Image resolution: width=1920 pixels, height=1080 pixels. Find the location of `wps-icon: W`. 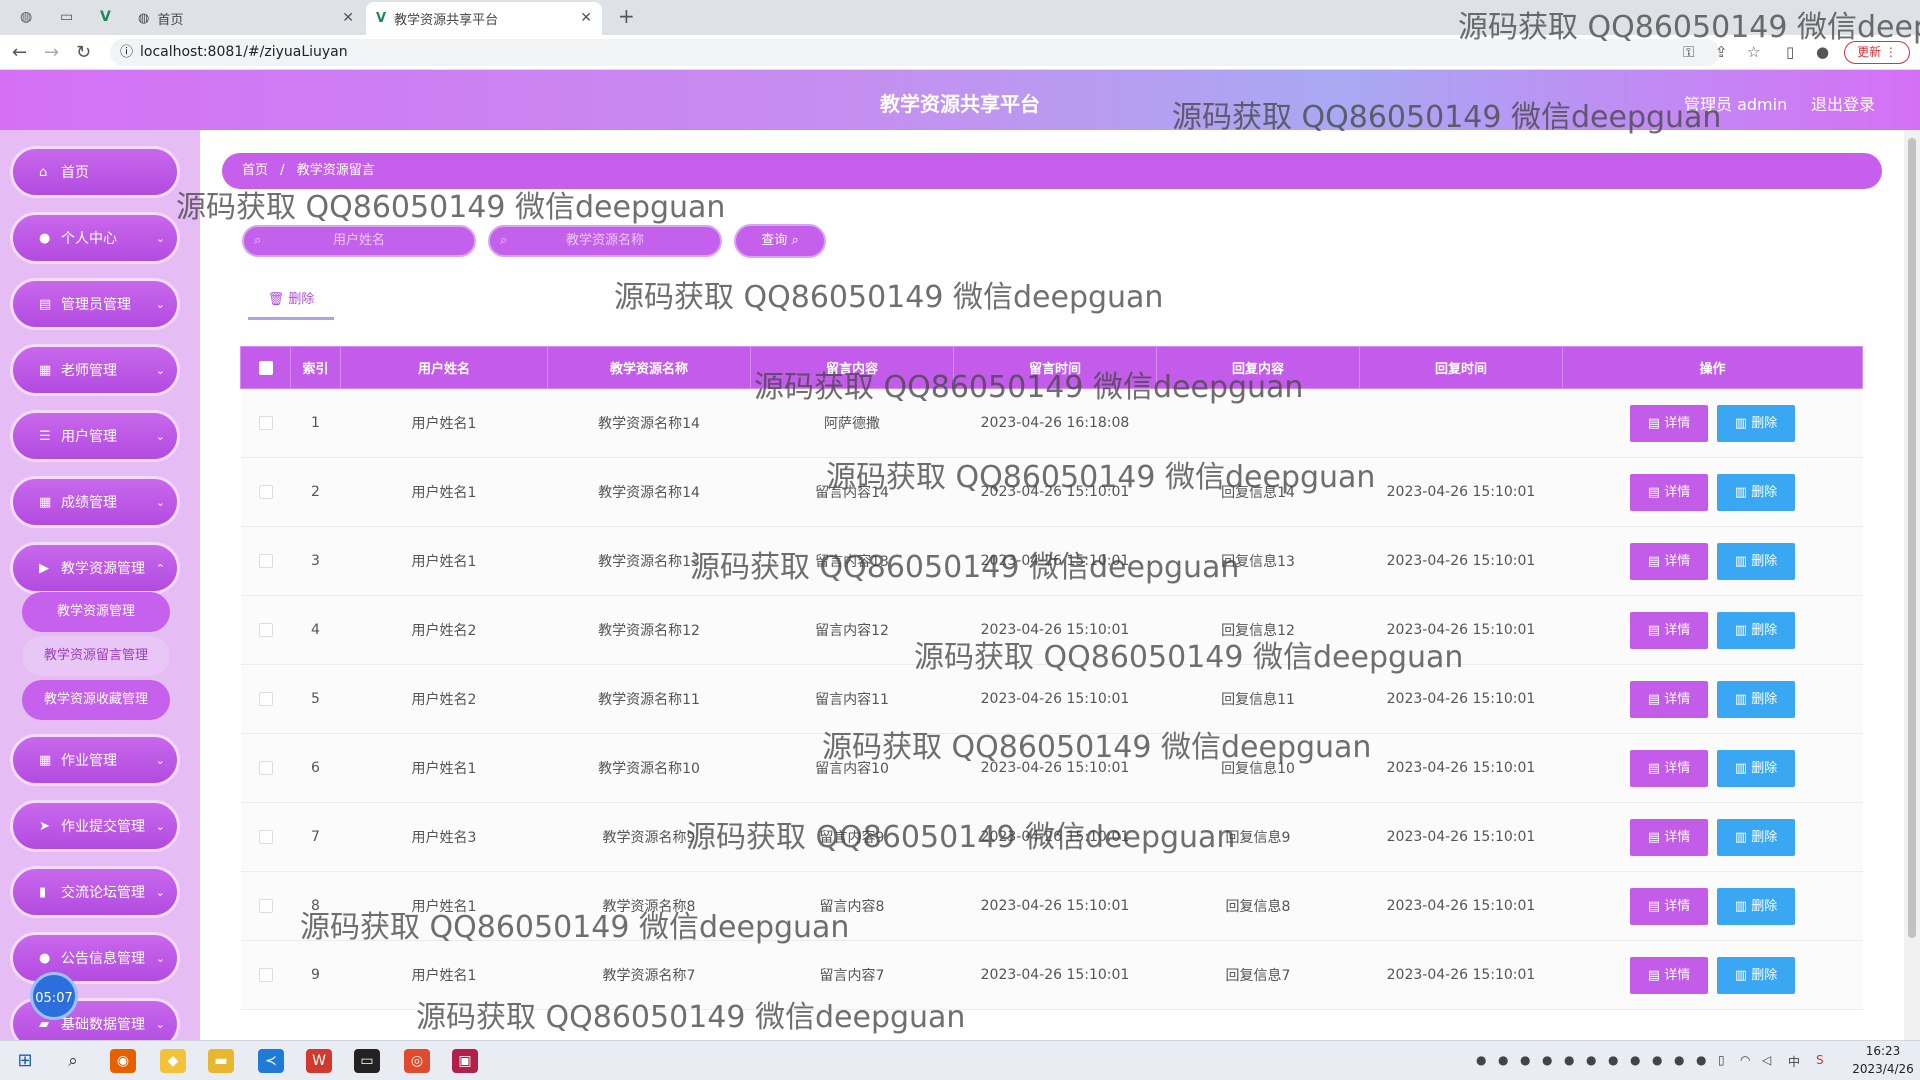

wps-icon: W is located at coordinates (319, 1061).